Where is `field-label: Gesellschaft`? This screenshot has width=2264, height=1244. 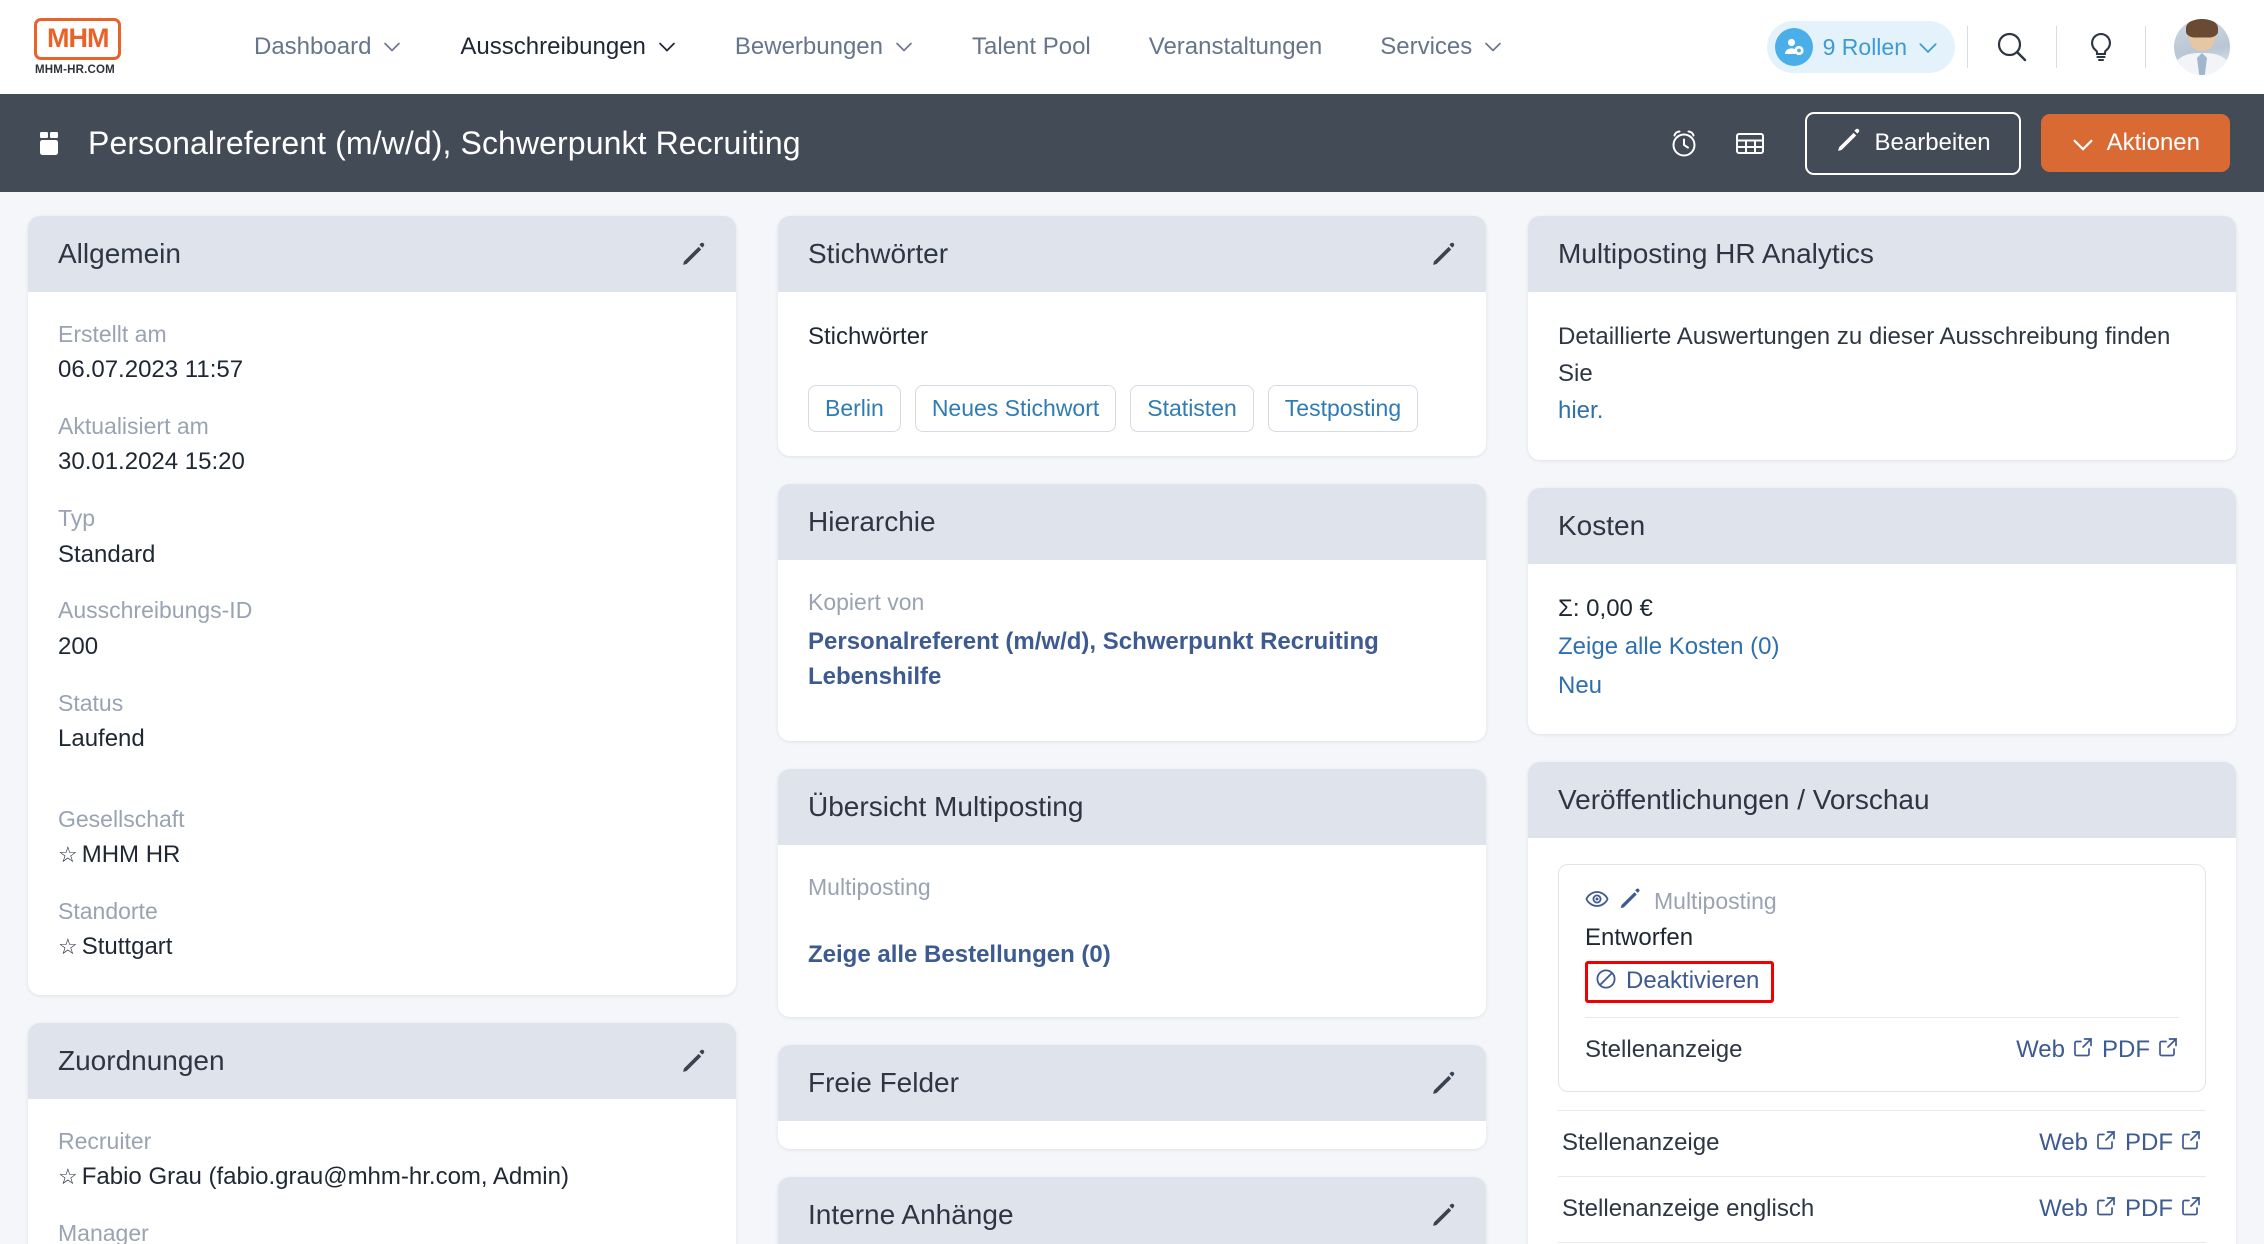 field-label: Gesellschaft is located at coordinates (121, 818).